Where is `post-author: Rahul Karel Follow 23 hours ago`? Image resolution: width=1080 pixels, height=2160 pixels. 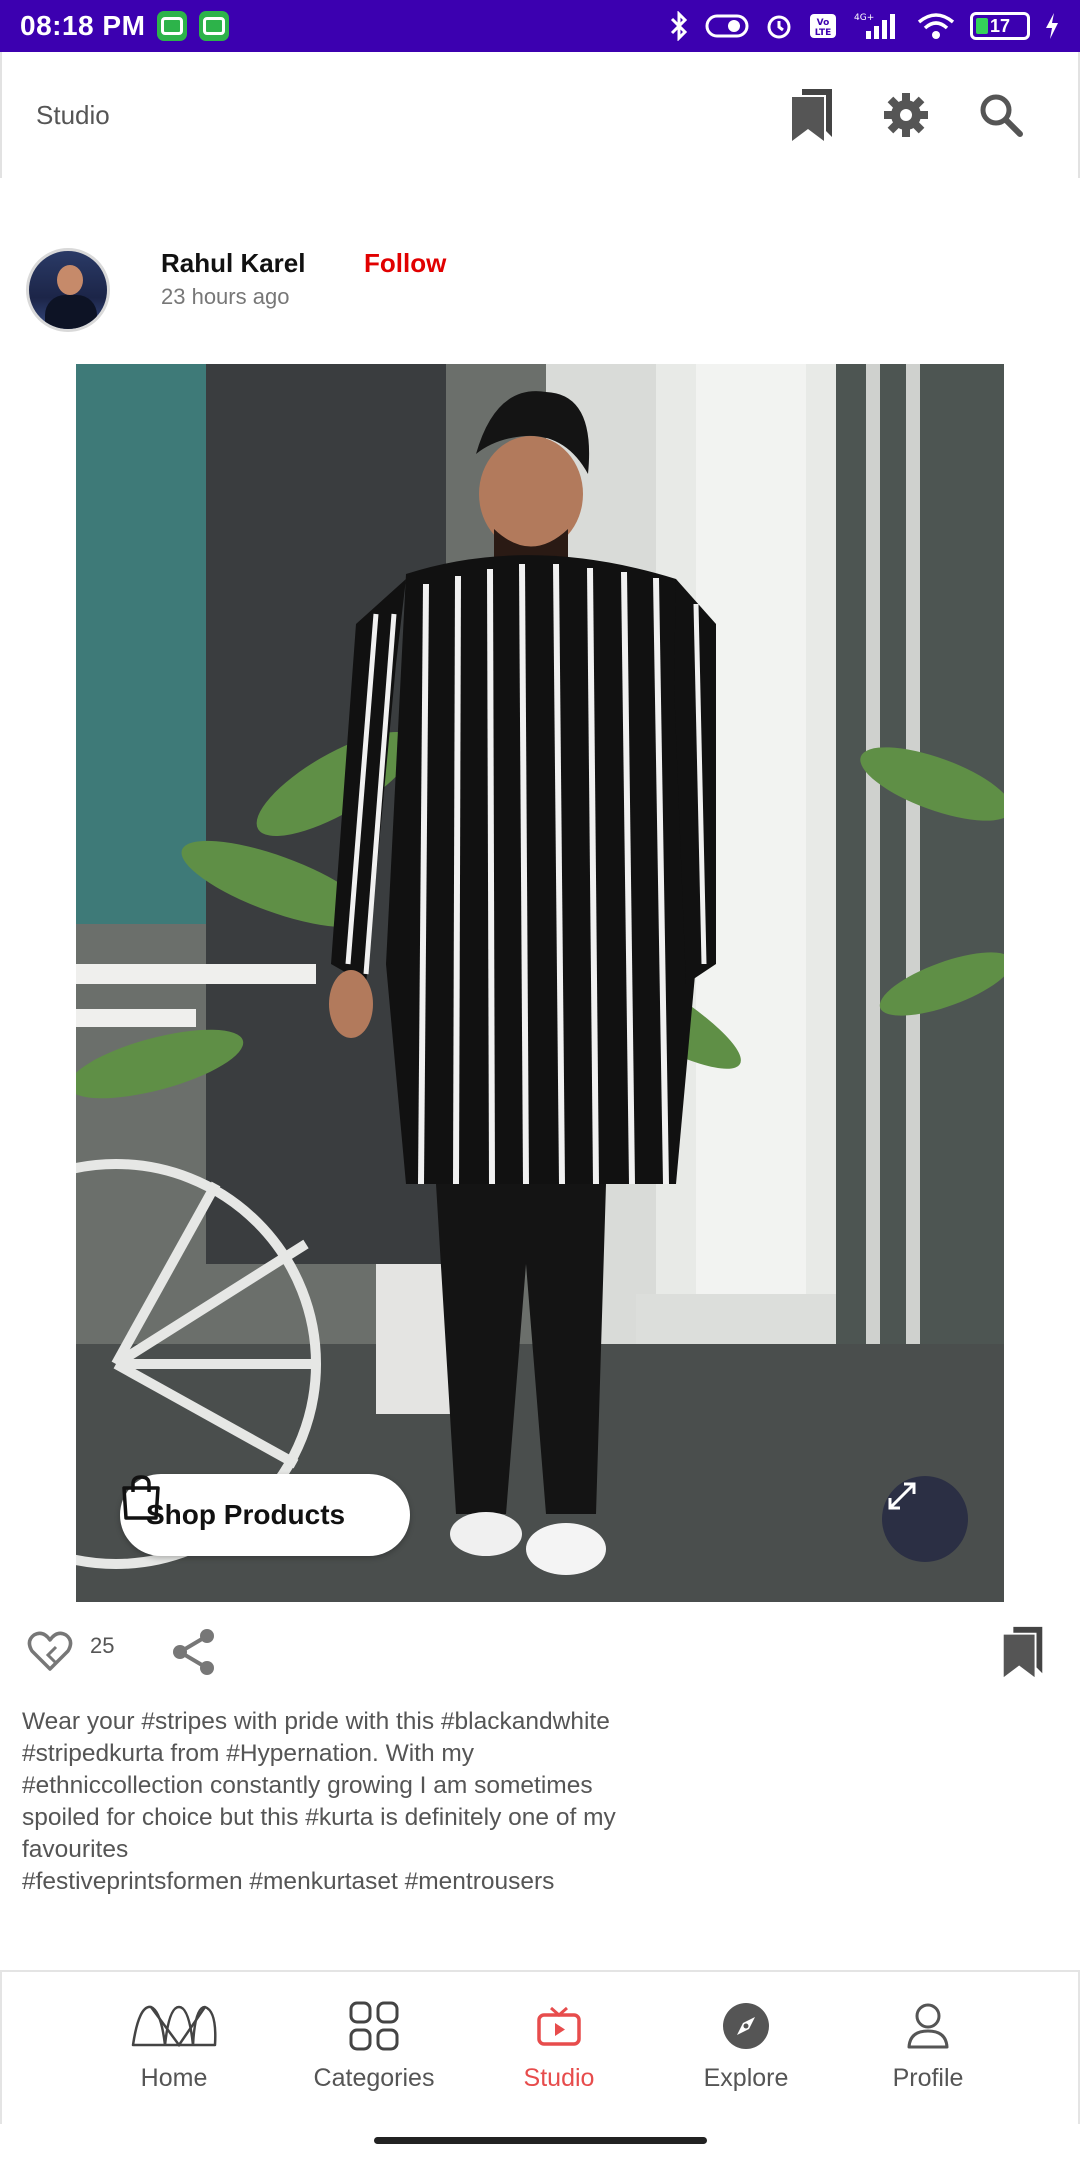 post-author: Rahul Karel Follow 23 hours ago is located at coordinates (526, 293).